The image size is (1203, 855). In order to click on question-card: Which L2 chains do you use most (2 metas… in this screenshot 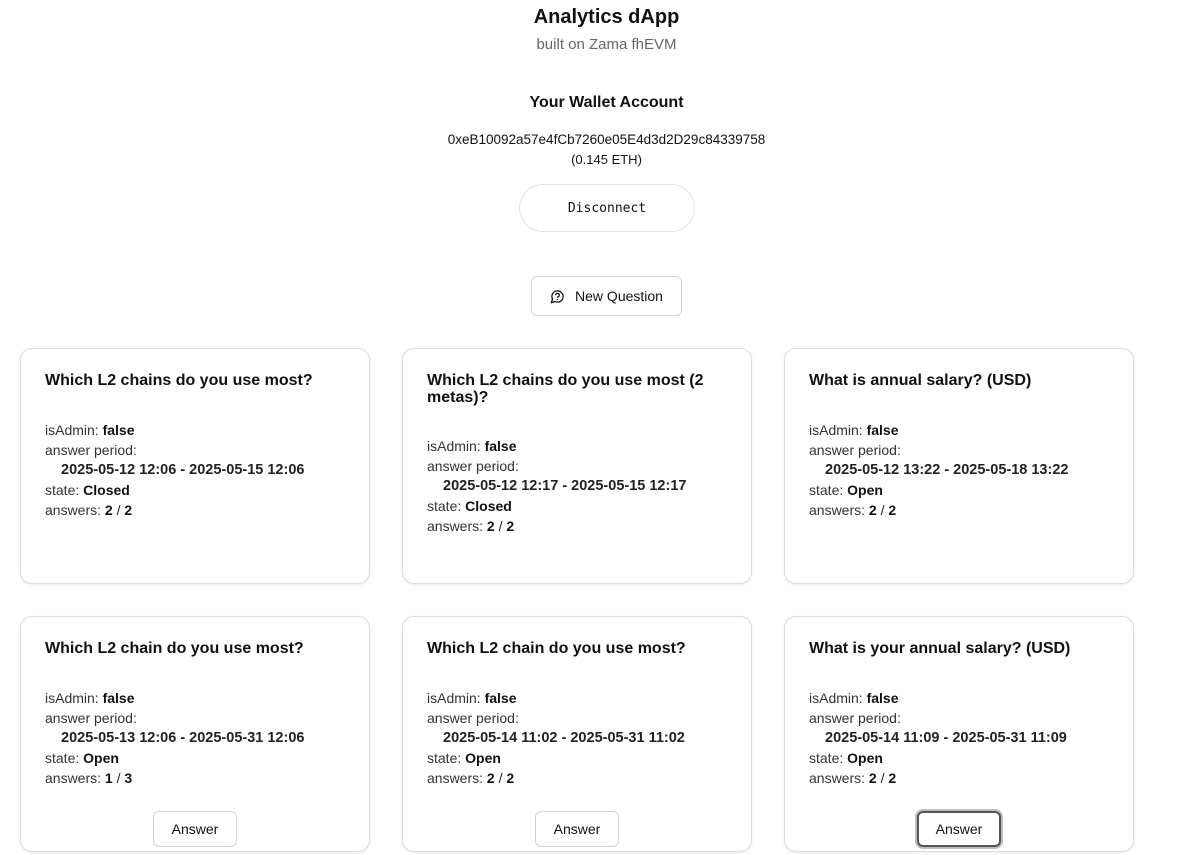, I will do `click(577, 466)`.